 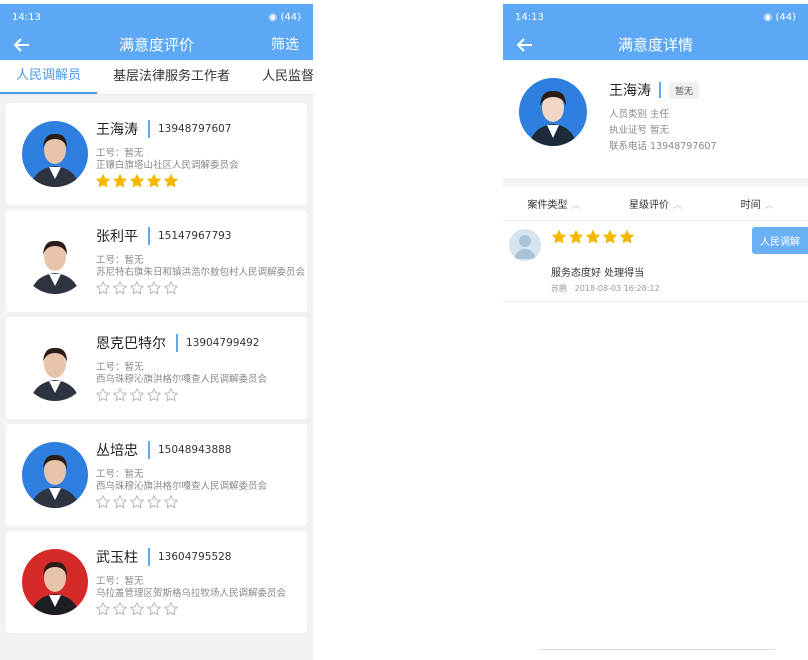 What do you see at coordinates (195, 129) in the screenshot?
I see `person-phone: 13948797607` at bounding box center [195, 129].